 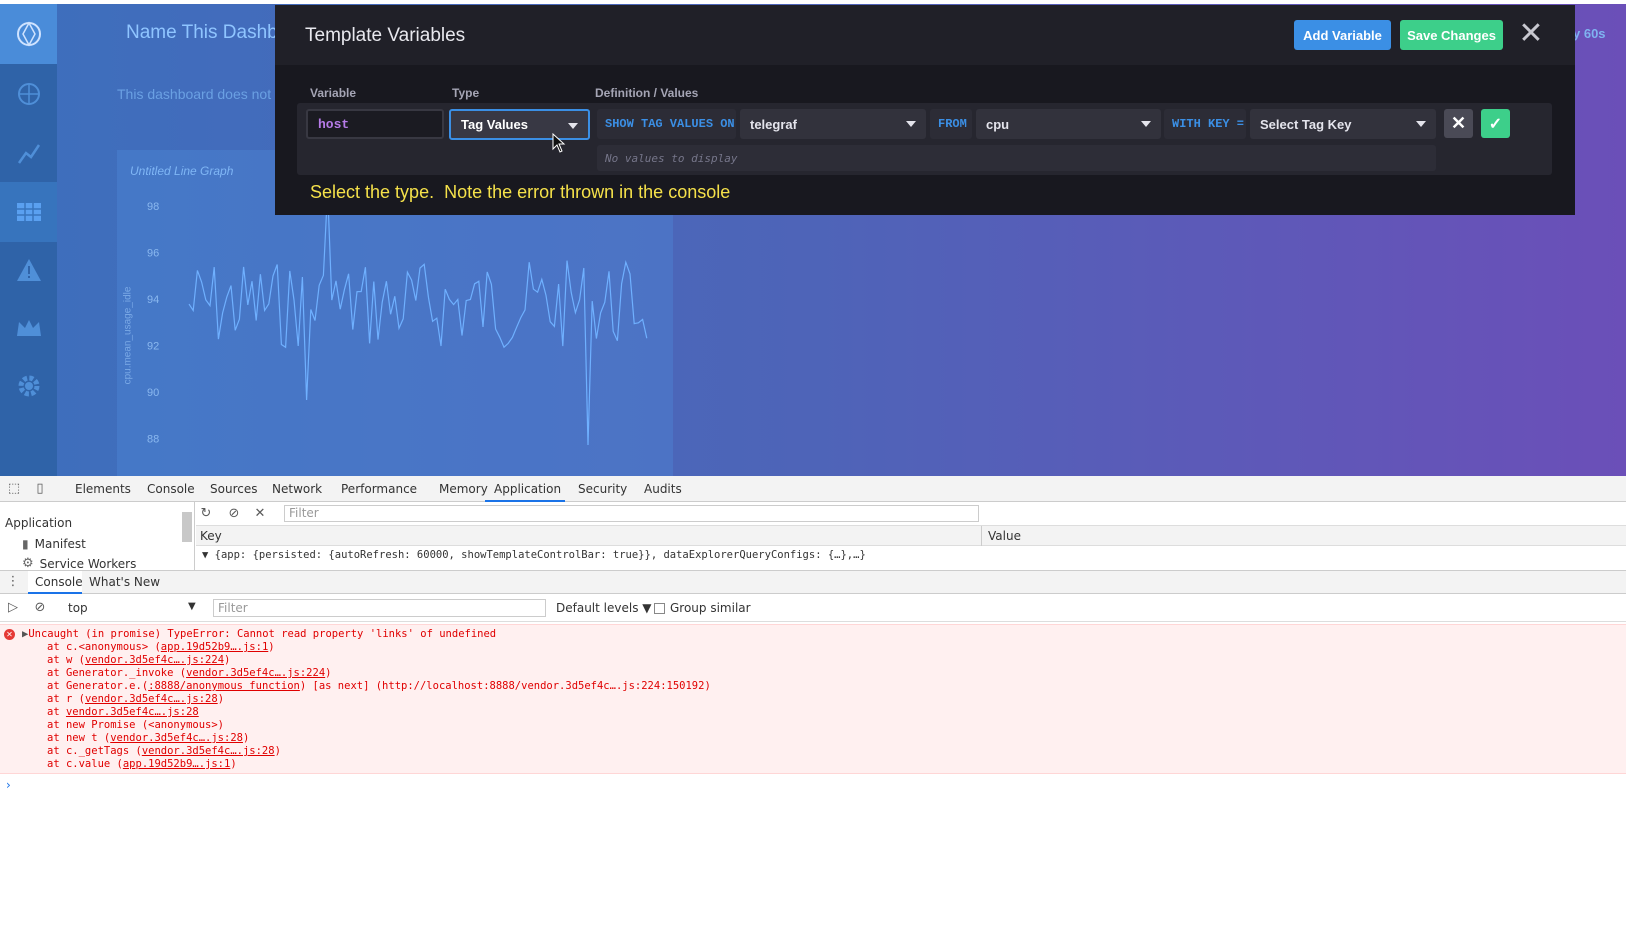 What do you see at coordinates (375, 124) in the screenshot?
I see `variable-name-input: host` at bounding box center [375, 124].